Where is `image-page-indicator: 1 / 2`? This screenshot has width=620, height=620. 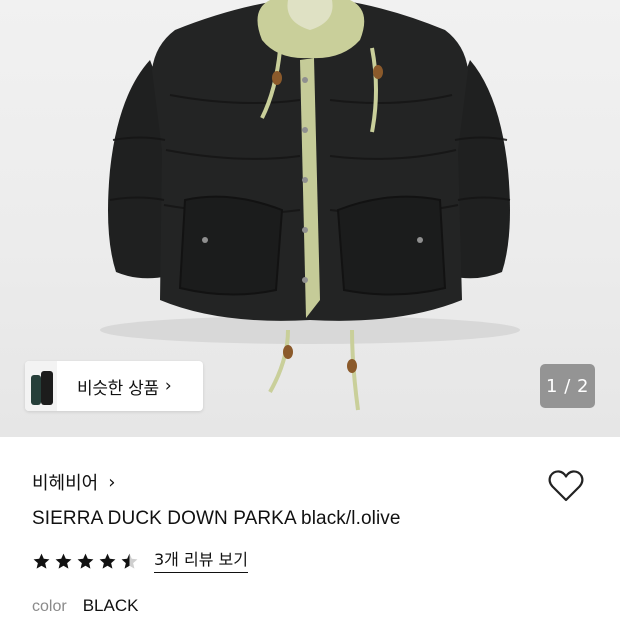 image-page-indicator: 1 / 2 is located at coordinates (567, 386).